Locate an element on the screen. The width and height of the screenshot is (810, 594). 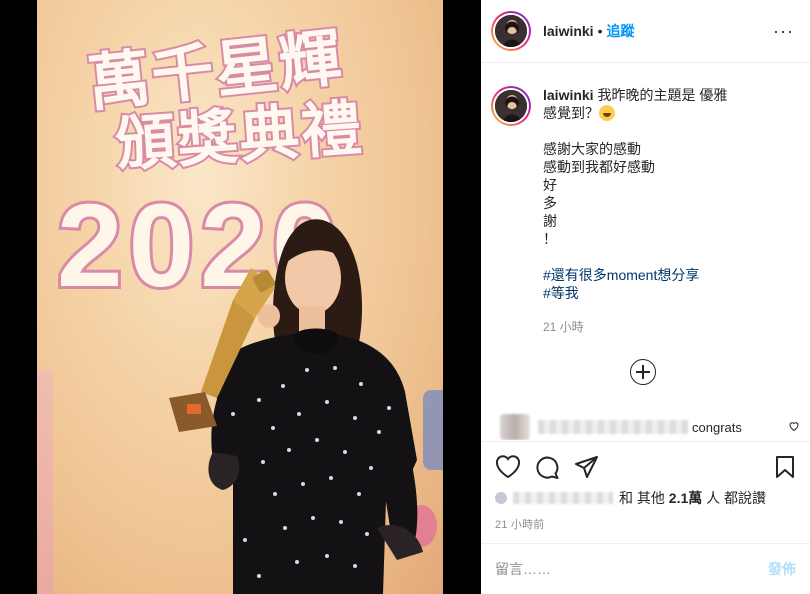
caption-line-2: 感覺到？ is located at coordinates (571, 113).